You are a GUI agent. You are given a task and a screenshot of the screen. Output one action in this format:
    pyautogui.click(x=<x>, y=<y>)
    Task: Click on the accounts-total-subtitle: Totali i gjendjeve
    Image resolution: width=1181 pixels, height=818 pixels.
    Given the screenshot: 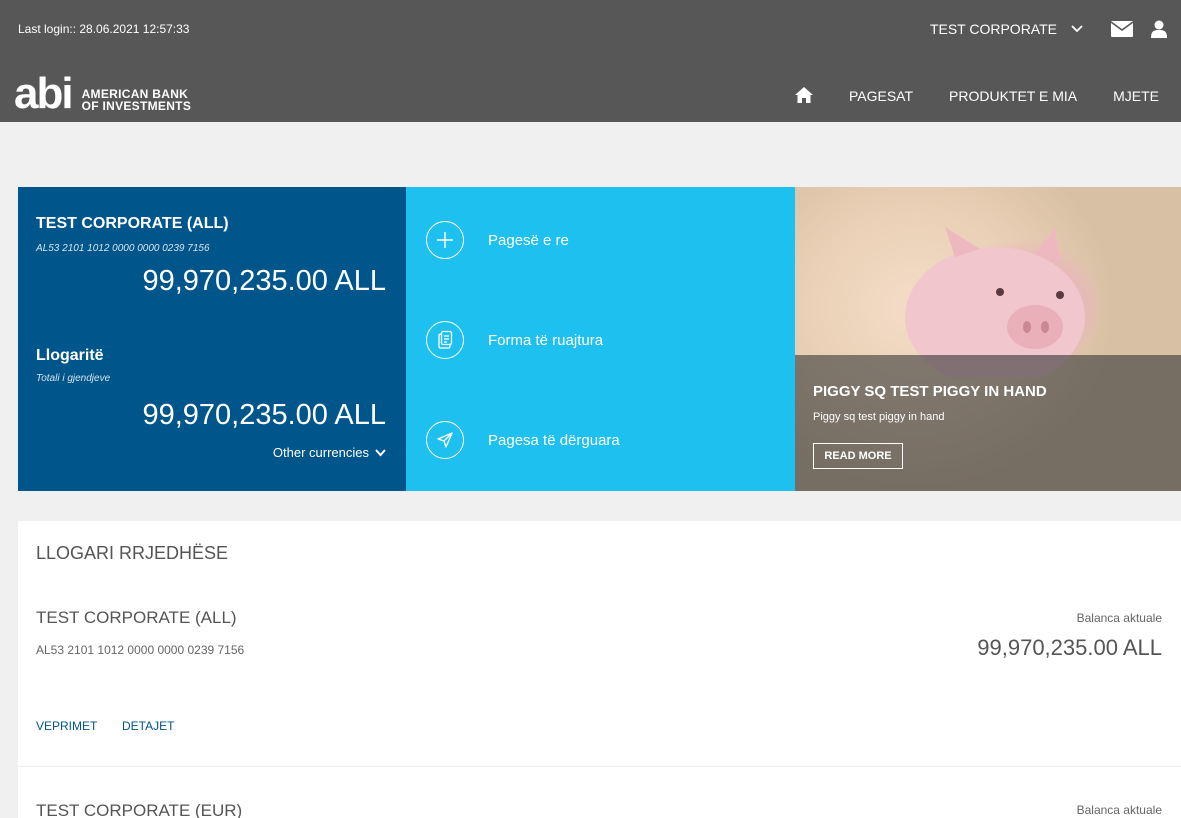 What is the action you would take?
    pyautogui.click(x=73, y=378)
    